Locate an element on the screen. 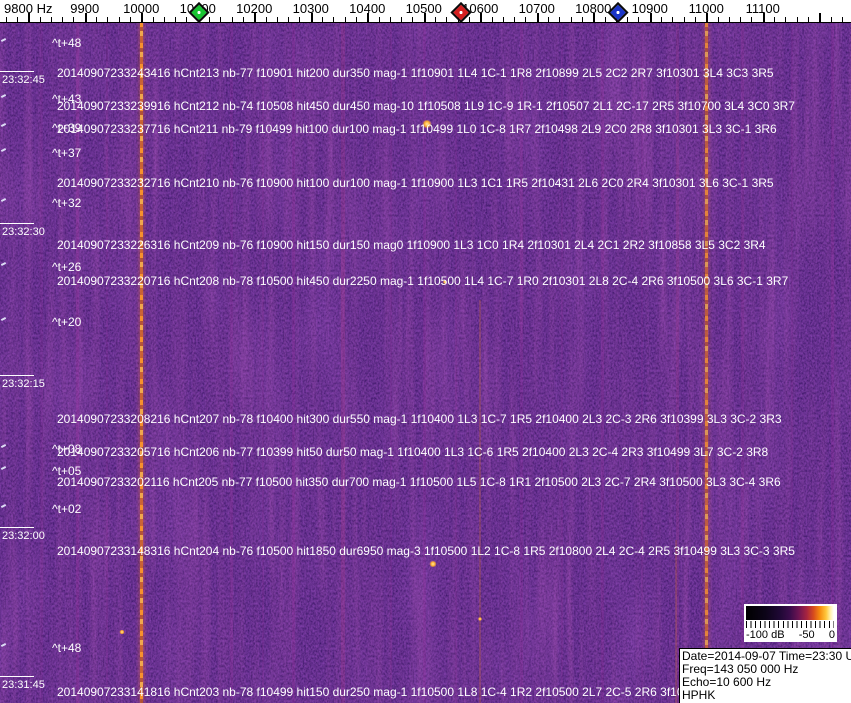 The image size is (851, 703). db-scale-labels: -100 dB -50 0 is located at coordinates (790, 635).